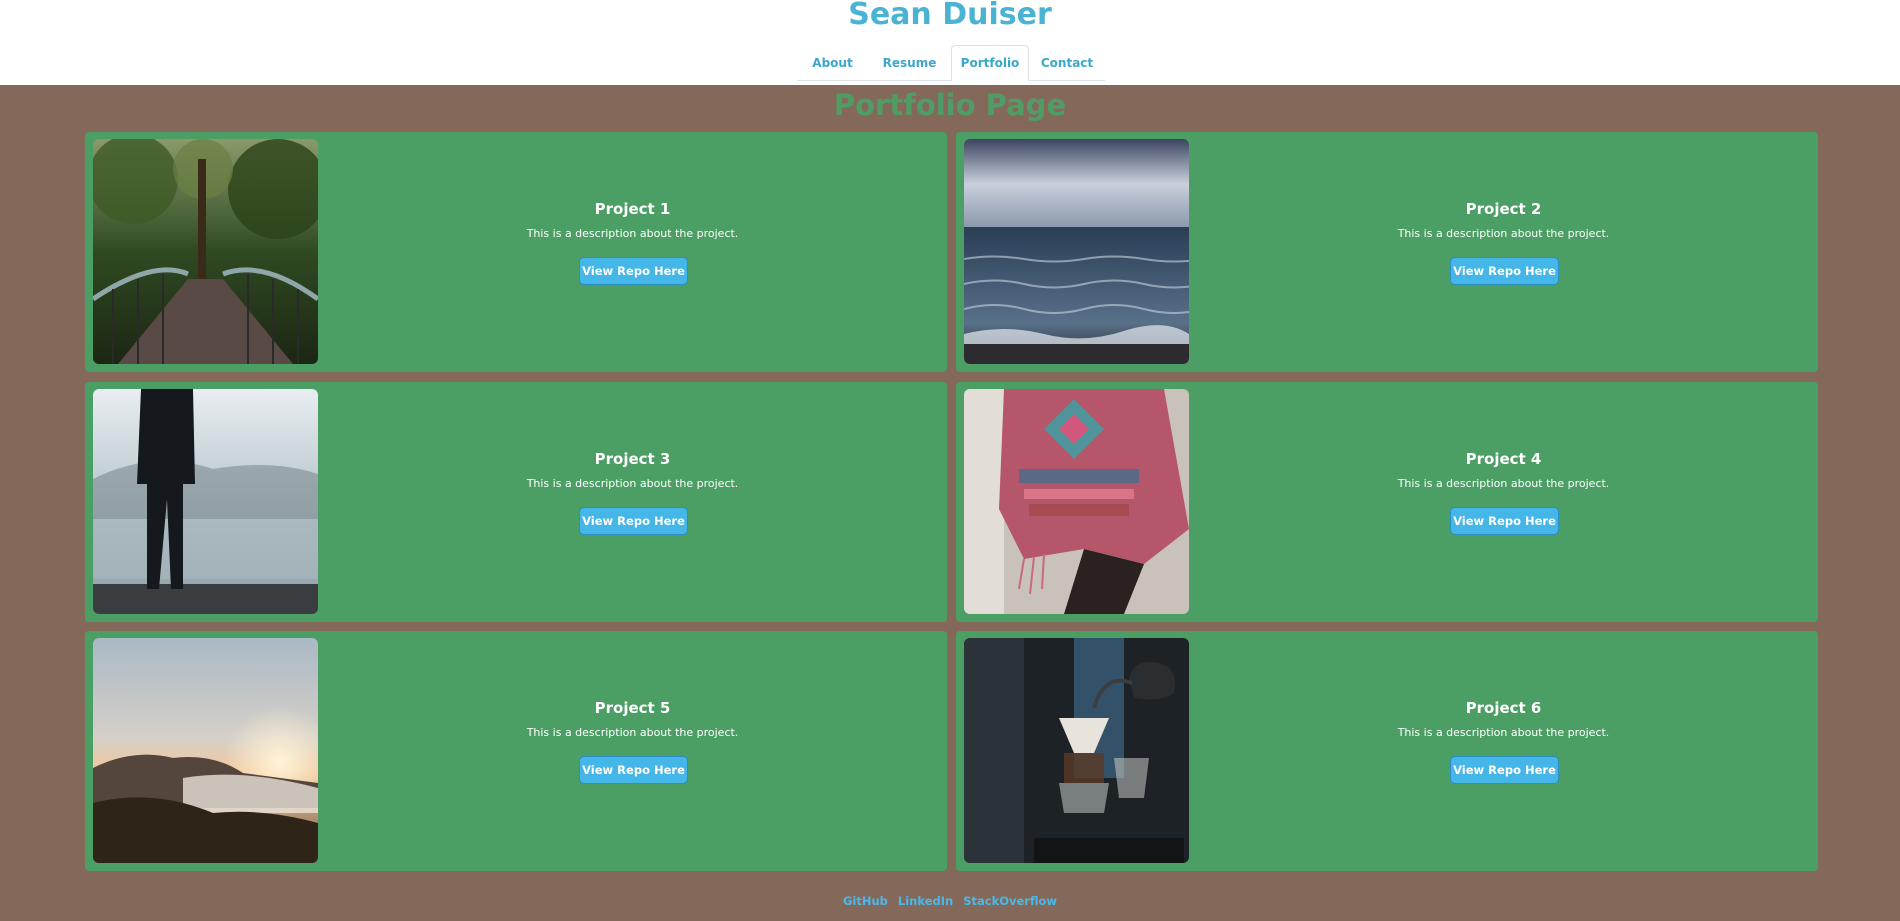 The image size is (1900, 921). I want to click on site-footer: GitHub LinkedIn StackOverflow, so click(950, 901).